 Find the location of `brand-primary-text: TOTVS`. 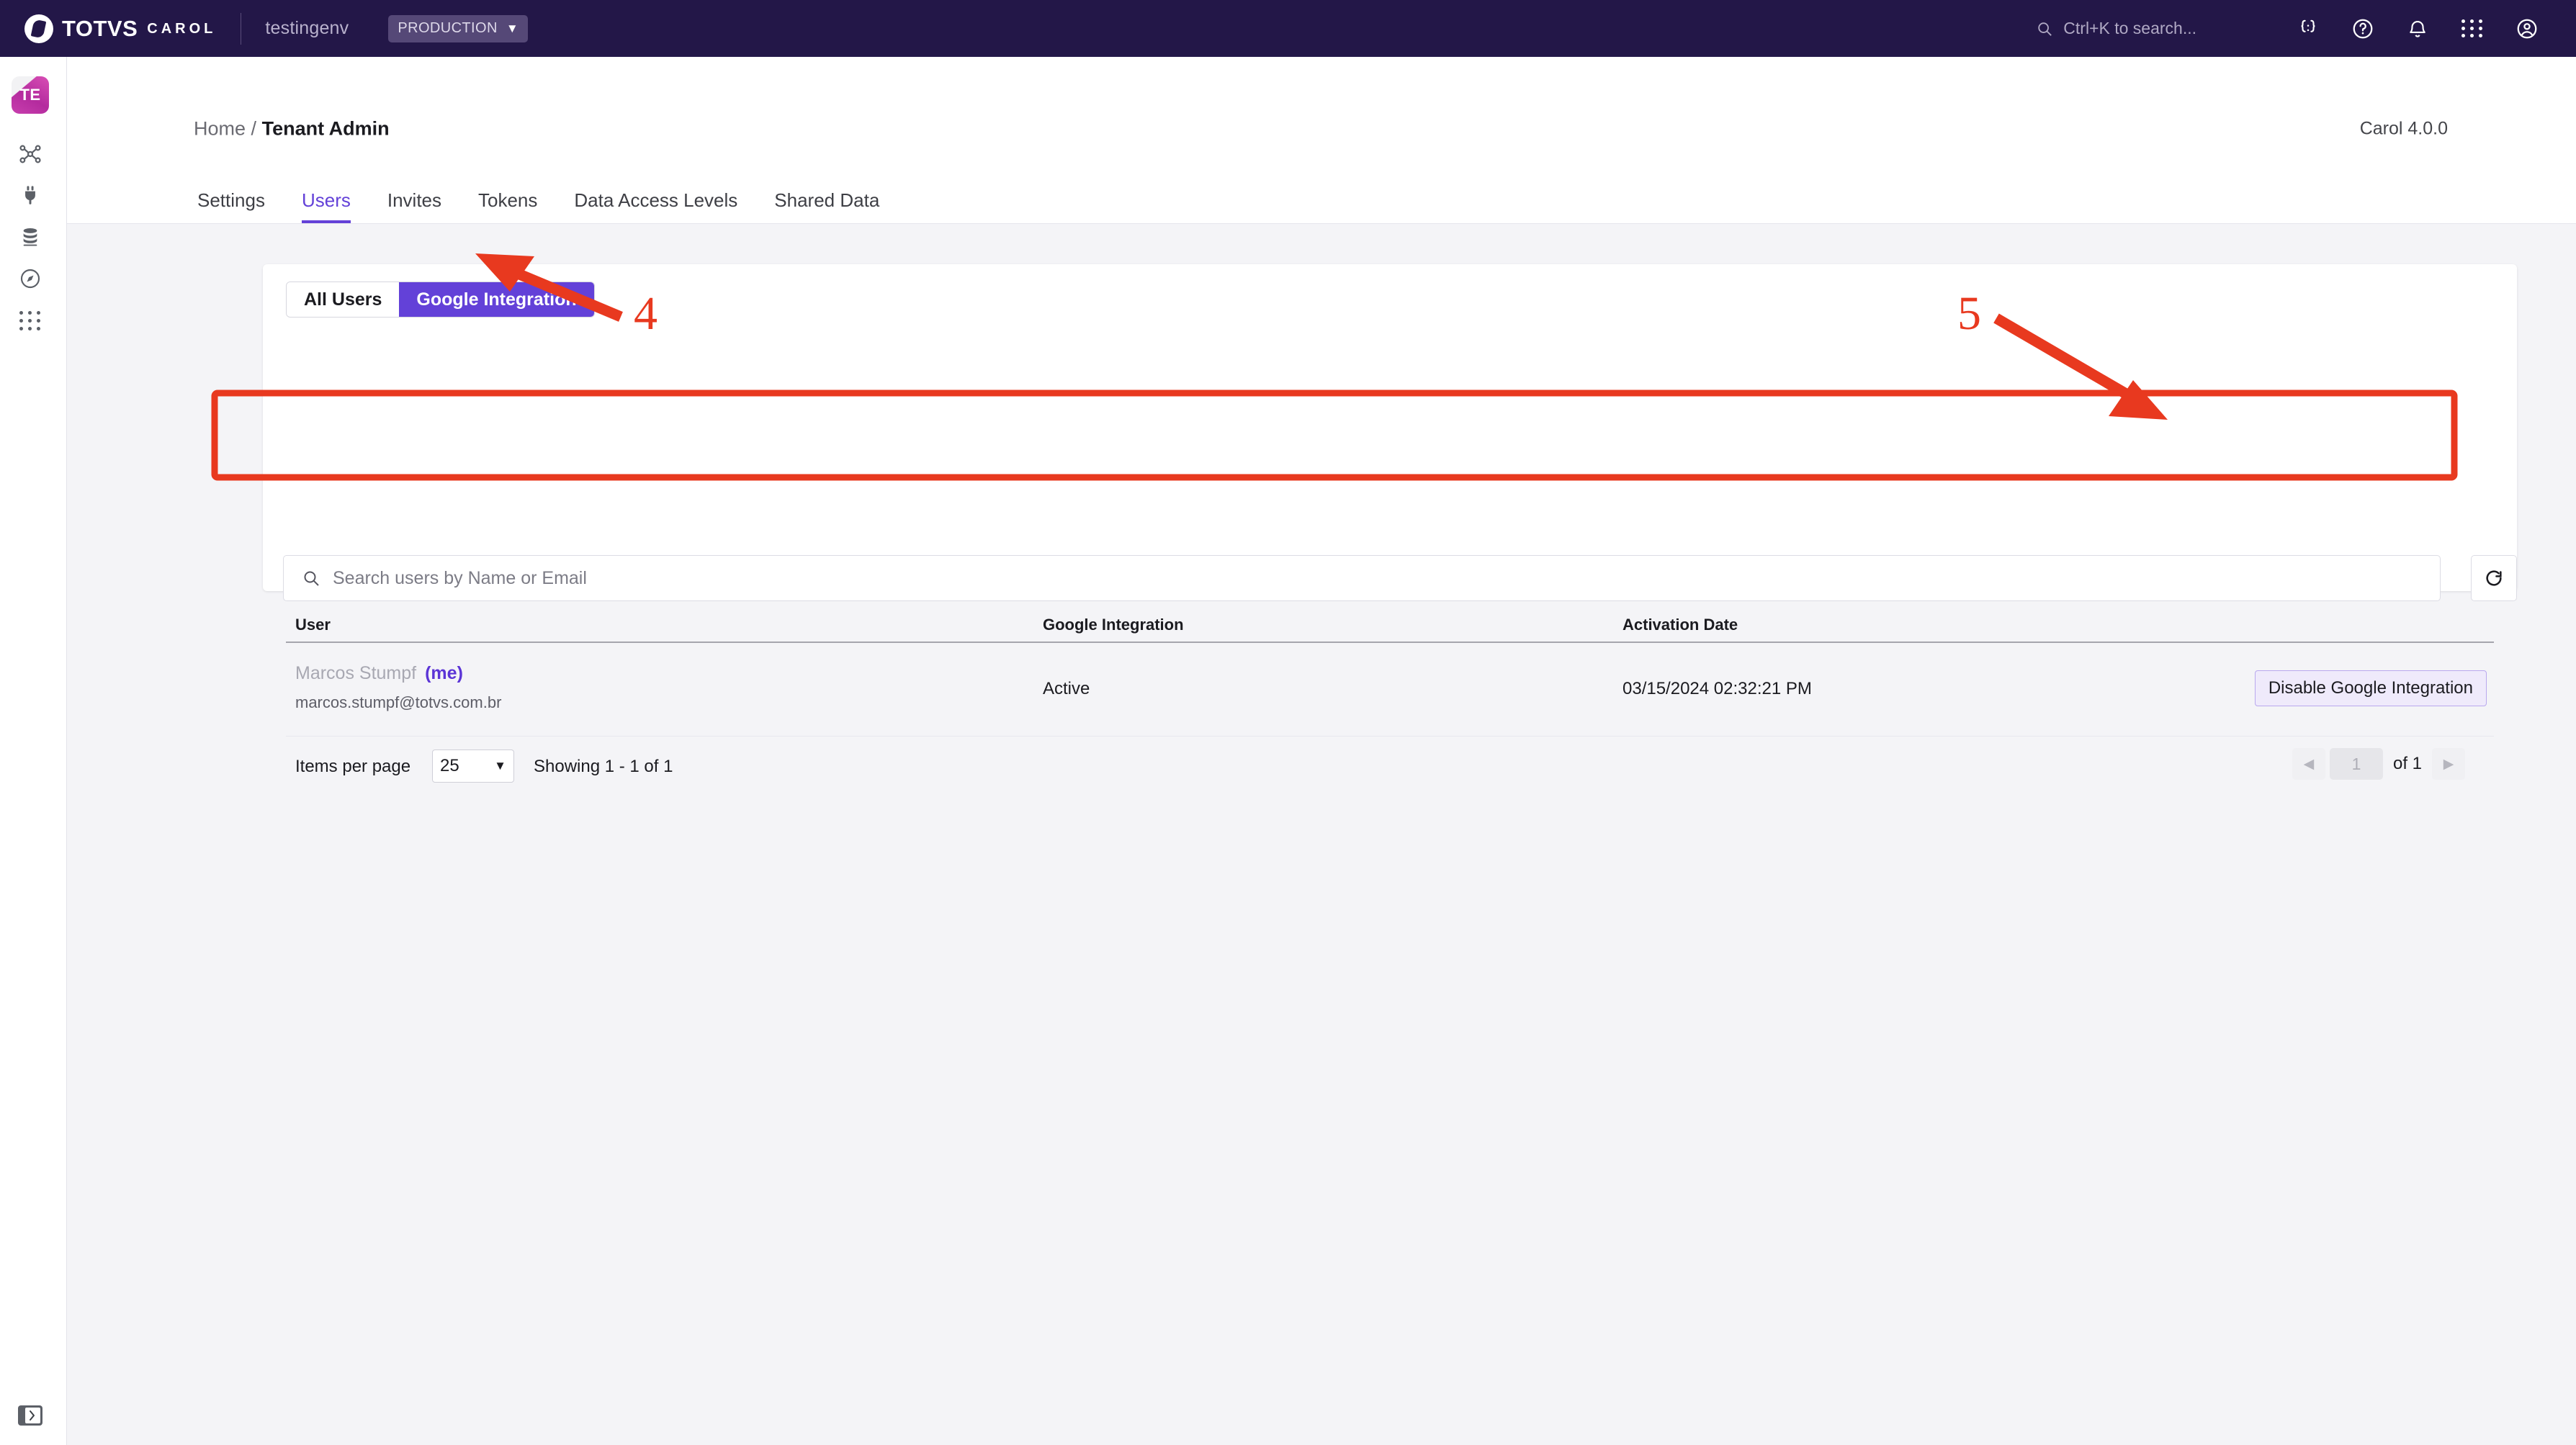

brand-primary-text: TOTVS is located at coordinates (100, 28).